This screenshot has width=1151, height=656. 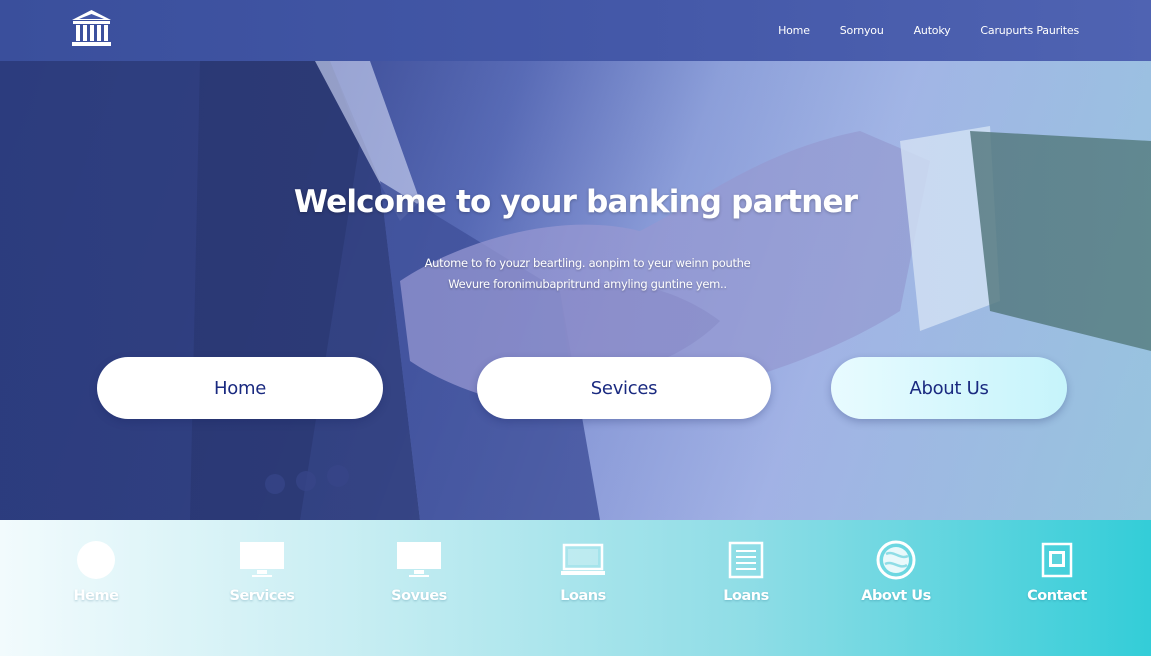 I want to click on bottom-nav-label: Contact, so click(x=1057, y=596).